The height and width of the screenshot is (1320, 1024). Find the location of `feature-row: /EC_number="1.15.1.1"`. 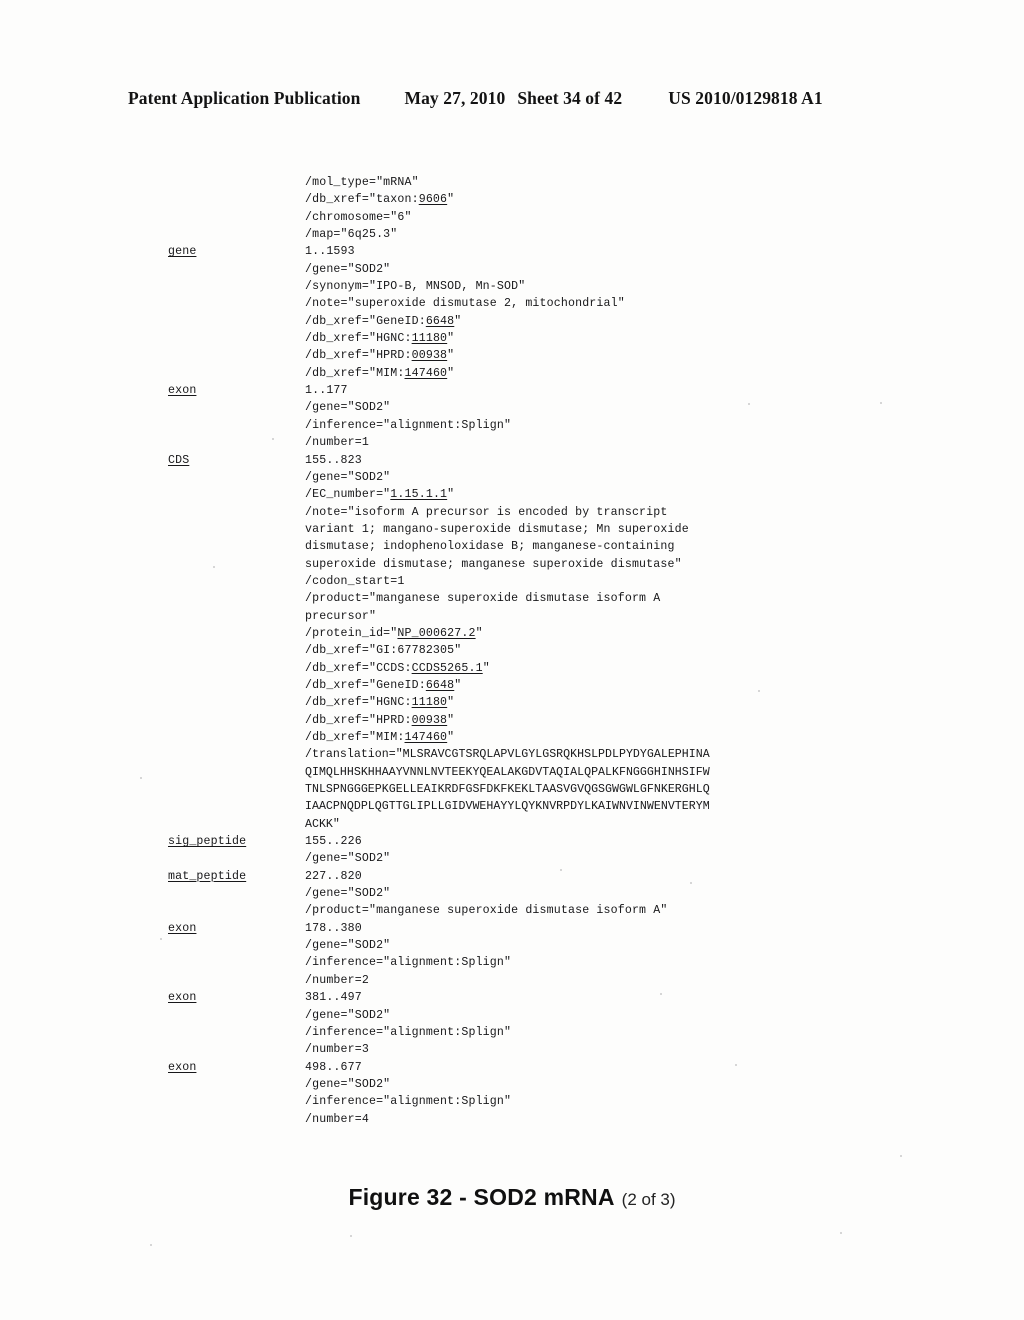

feature-row: /EC_number="1.15.1.1" is located at coordinates (548, 494).